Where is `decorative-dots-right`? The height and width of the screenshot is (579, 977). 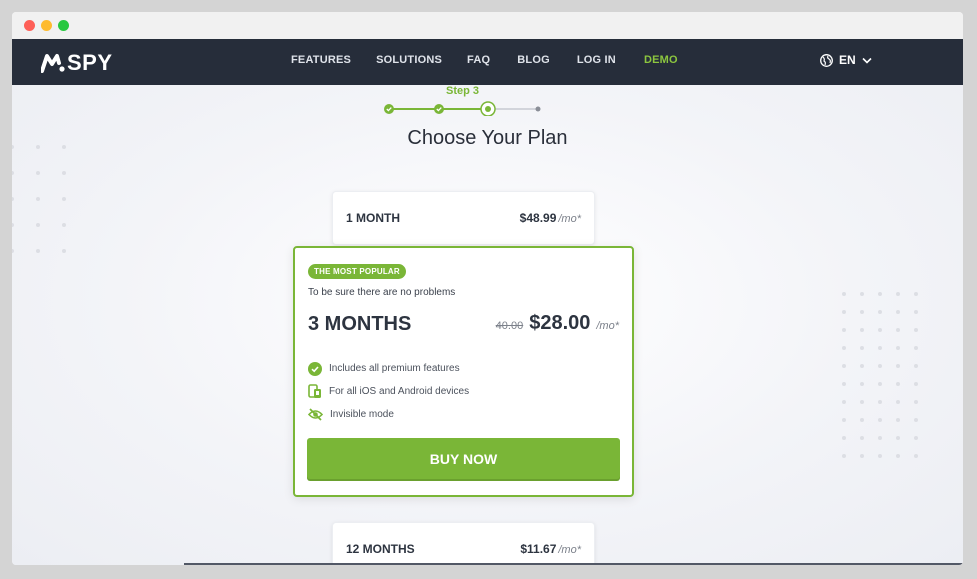 decorative-dots-right is located at coordinates (880, 375).